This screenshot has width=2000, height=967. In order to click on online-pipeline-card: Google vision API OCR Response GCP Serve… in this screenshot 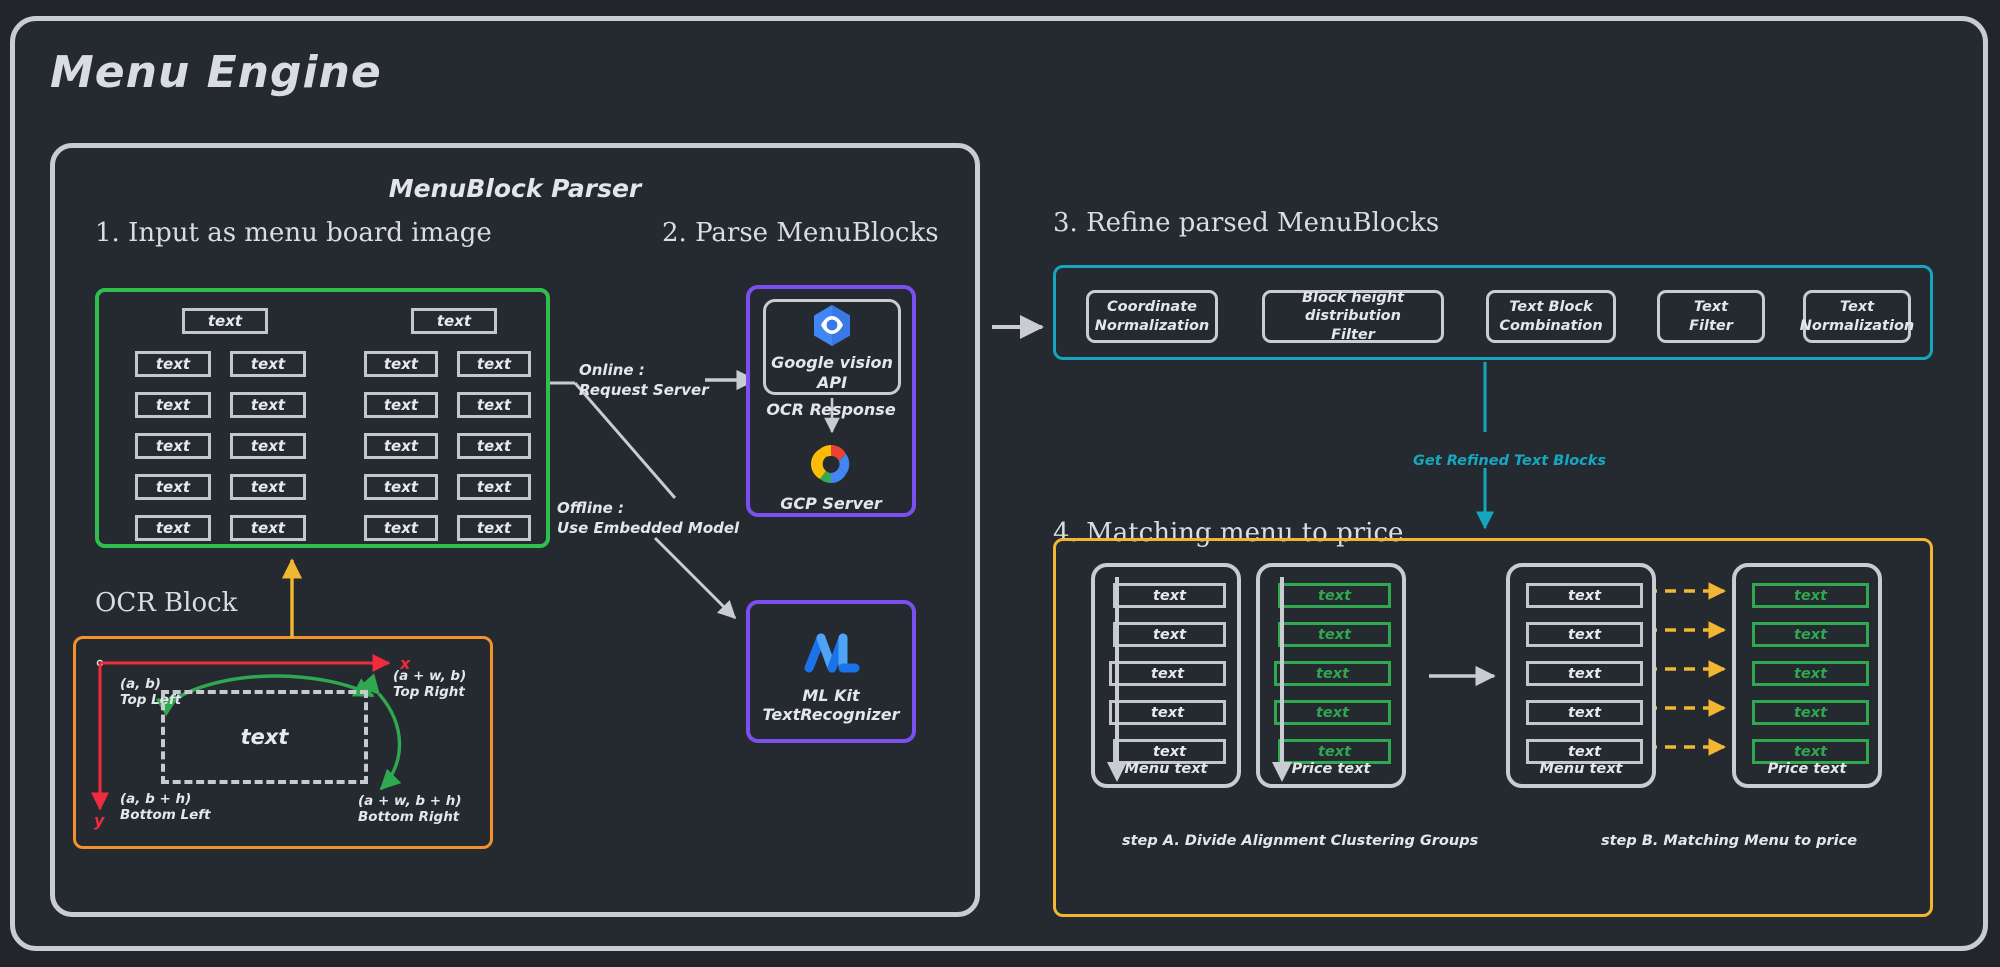, I will do `click(831, 401)`.